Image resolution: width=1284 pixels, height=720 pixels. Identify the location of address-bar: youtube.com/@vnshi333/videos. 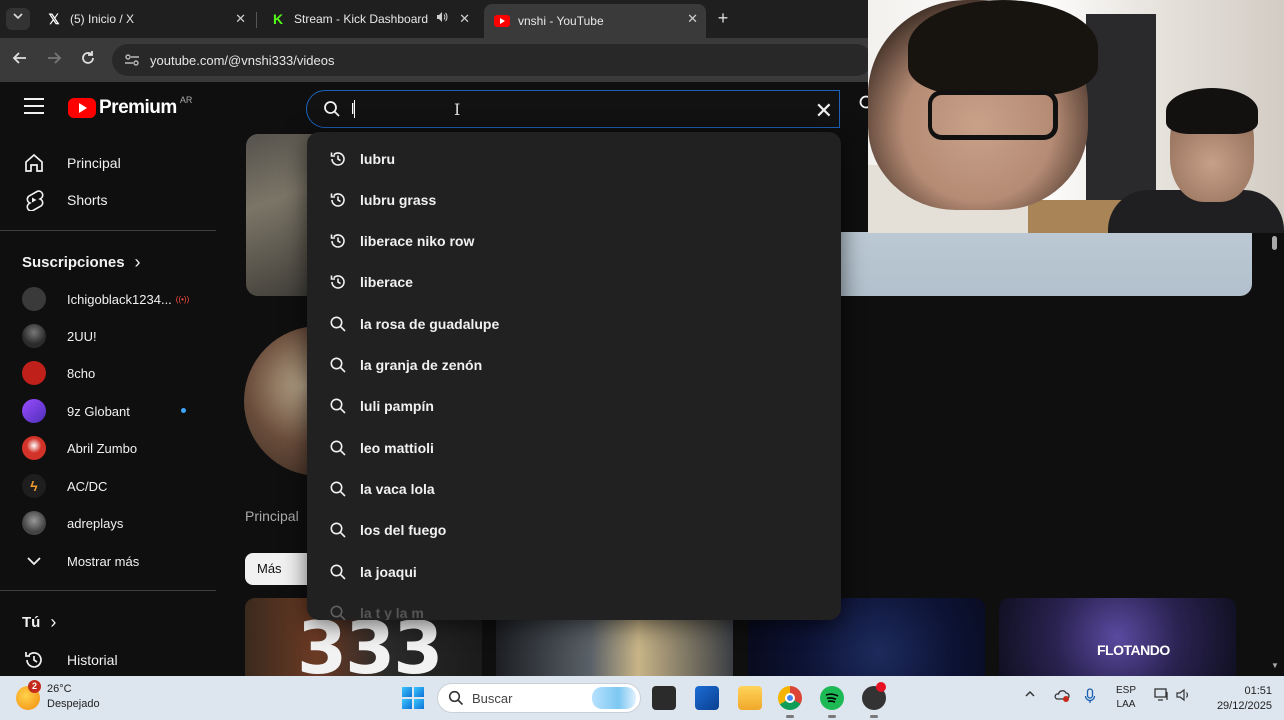
(492, 60).